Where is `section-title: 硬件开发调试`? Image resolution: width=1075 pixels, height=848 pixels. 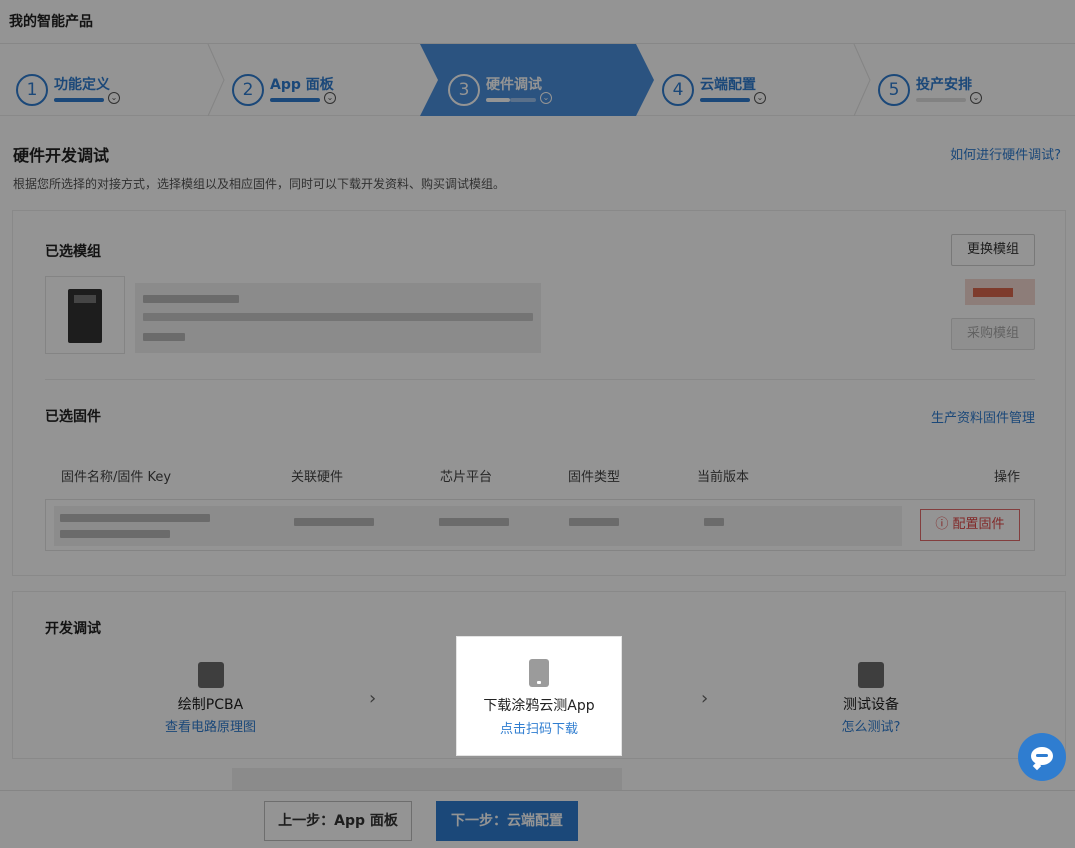
section-title: 硬件开发调试 is located at coordinates (61, 155).